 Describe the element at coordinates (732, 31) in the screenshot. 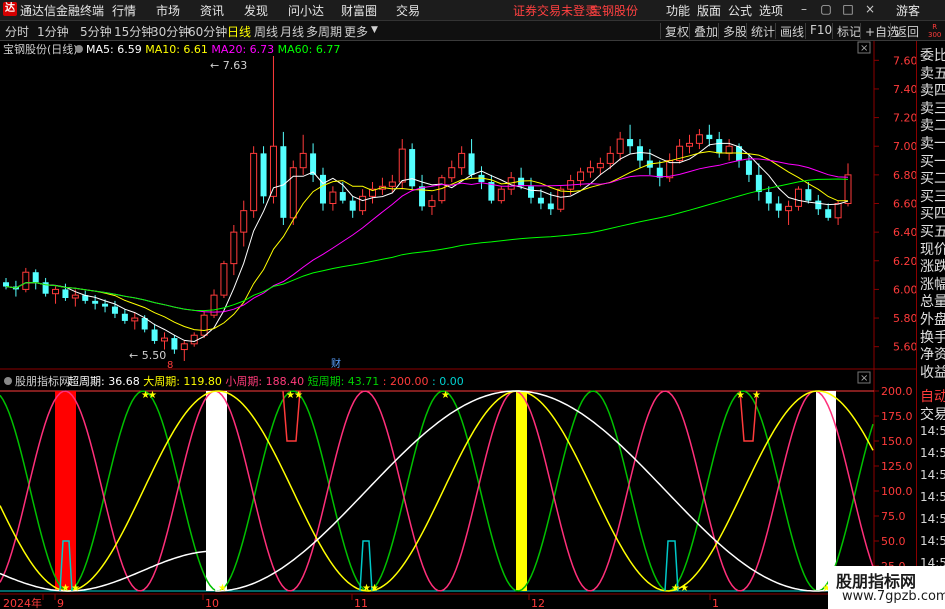

I see `multi-stock-button: 多股` at that location.